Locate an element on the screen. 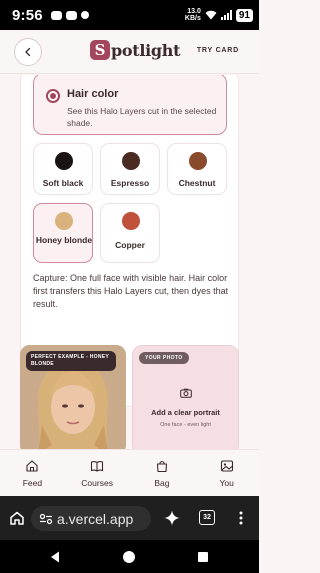 Image resolution: width=320 pixels, height=573 pixels. more-menu-icon is located at coordinates (241, 518).